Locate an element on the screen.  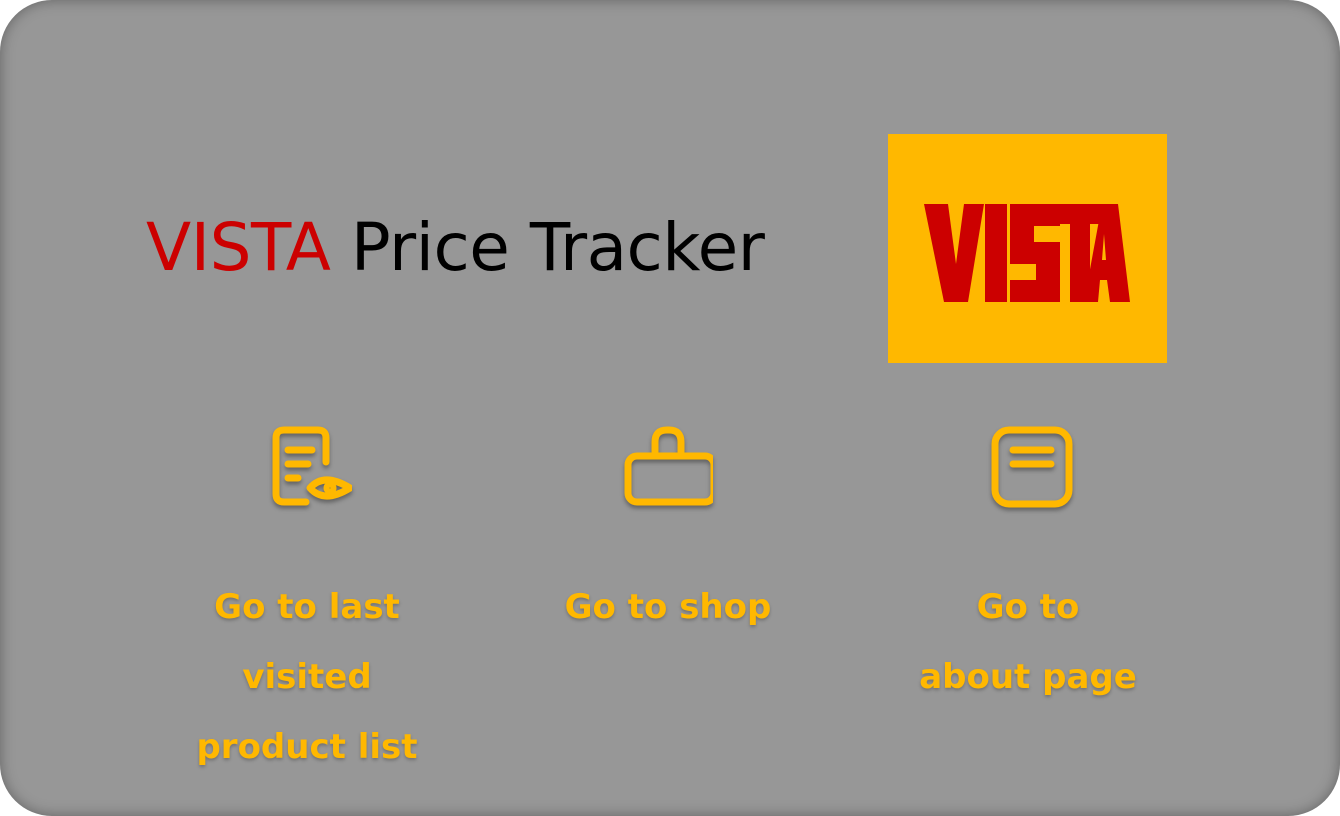
title-text: Price Tracker is located at coordinates (557, 247).